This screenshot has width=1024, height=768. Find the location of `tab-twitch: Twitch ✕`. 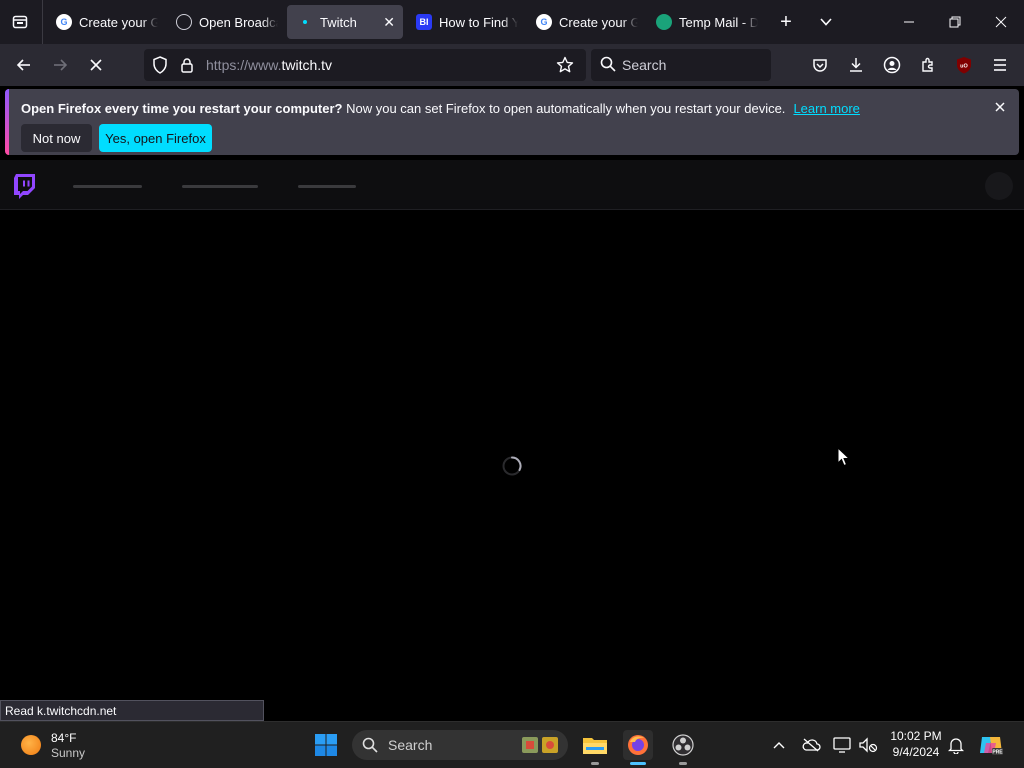

tab-twitch: Twitch ✕ is located at coordinates (345, 22).